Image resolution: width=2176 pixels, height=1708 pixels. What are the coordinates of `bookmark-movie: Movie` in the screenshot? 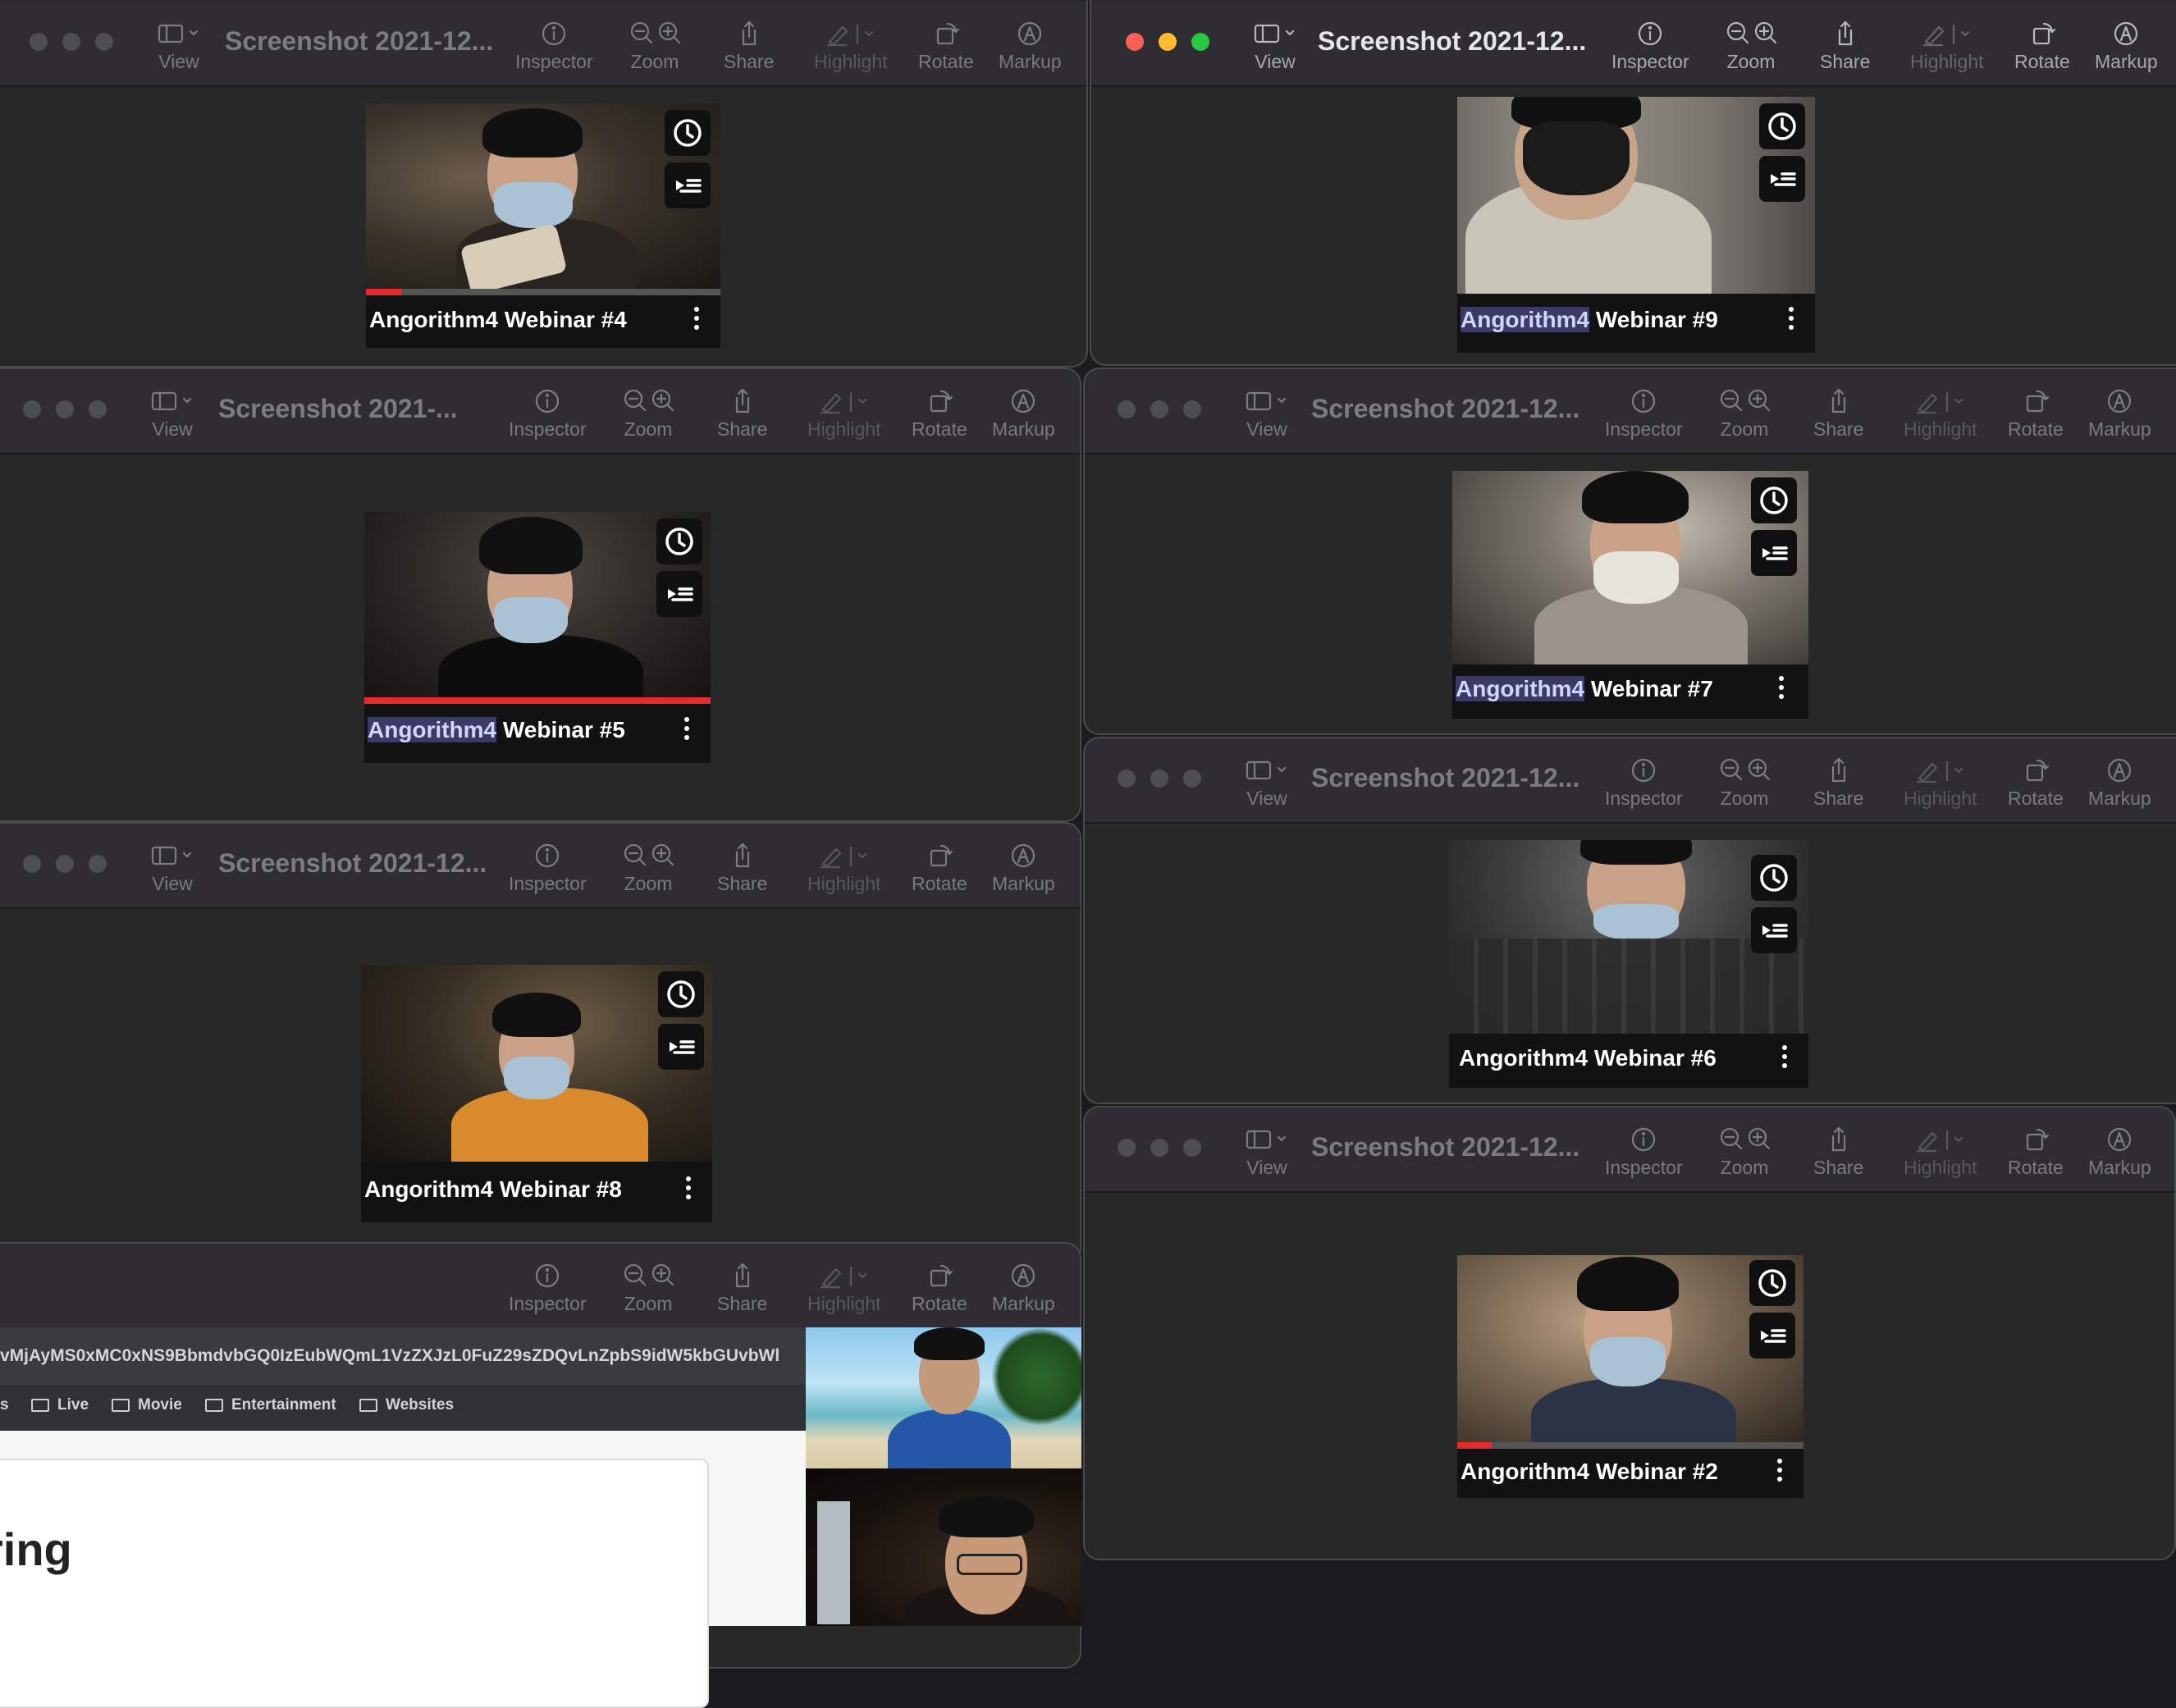 It's located at (147, 1405).